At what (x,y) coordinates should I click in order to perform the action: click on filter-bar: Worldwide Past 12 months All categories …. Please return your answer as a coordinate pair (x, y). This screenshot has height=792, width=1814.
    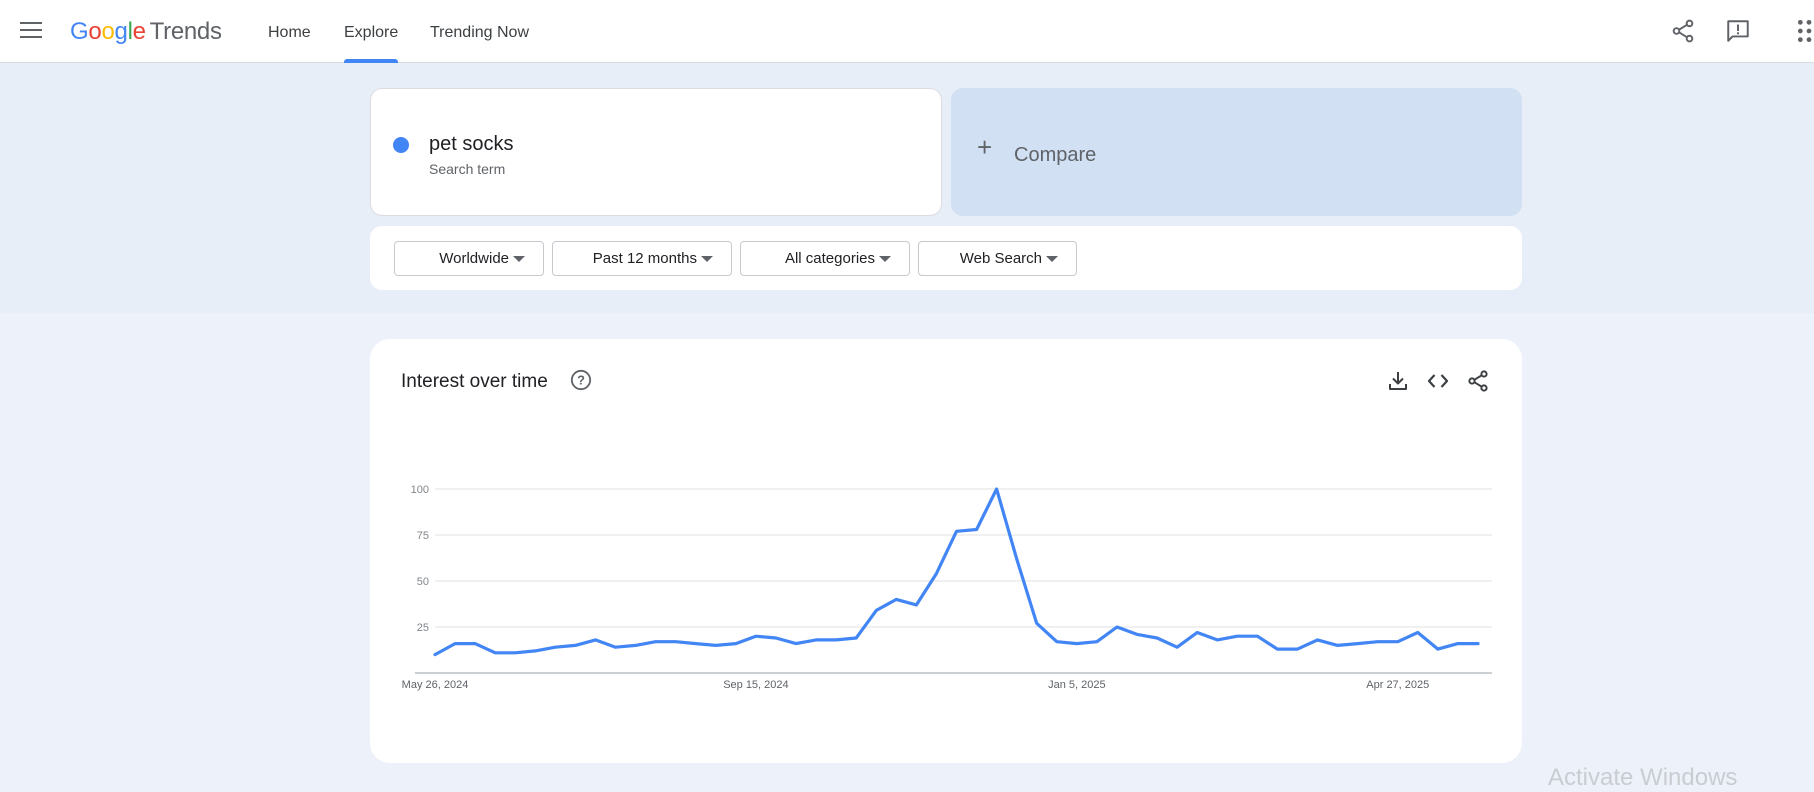
    Looking at the image, I should click on (946, 258).